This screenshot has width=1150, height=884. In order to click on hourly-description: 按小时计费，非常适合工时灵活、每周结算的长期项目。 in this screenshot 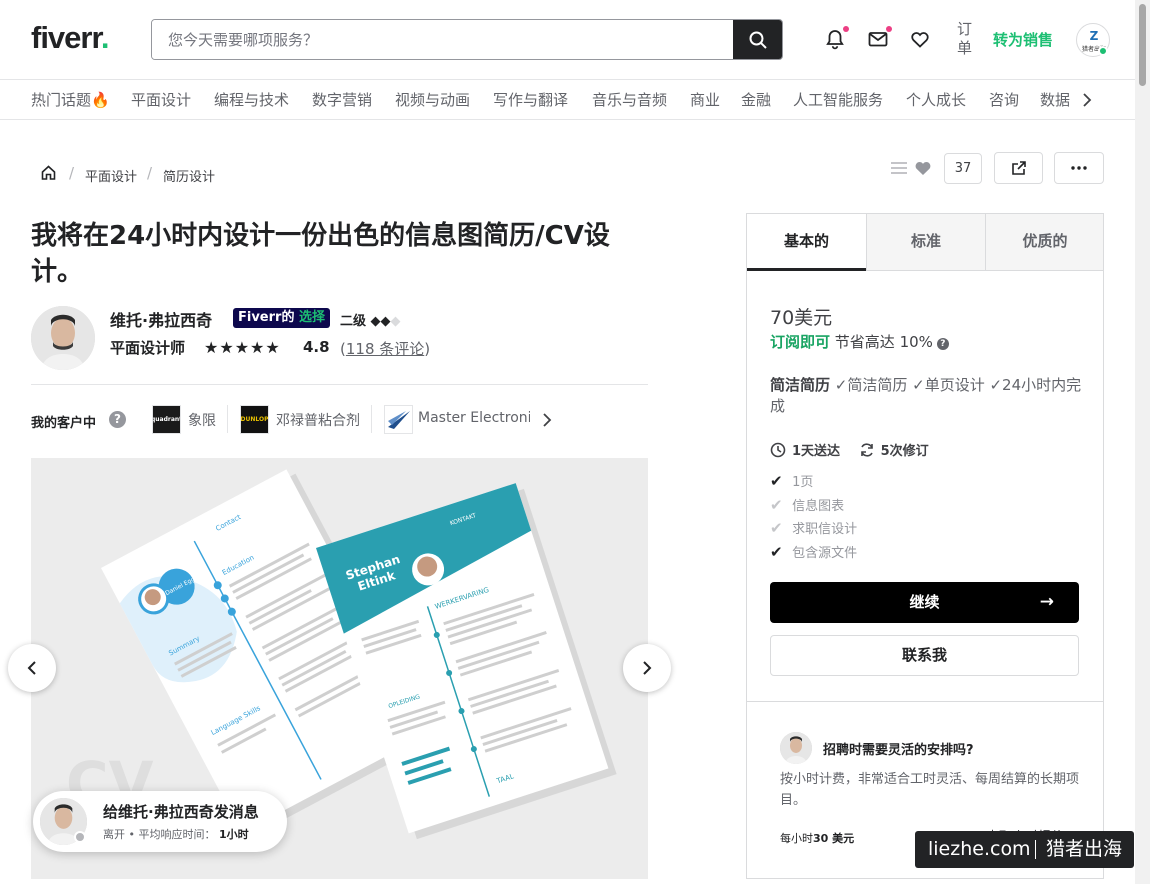, I will do `click(930, 790)`.